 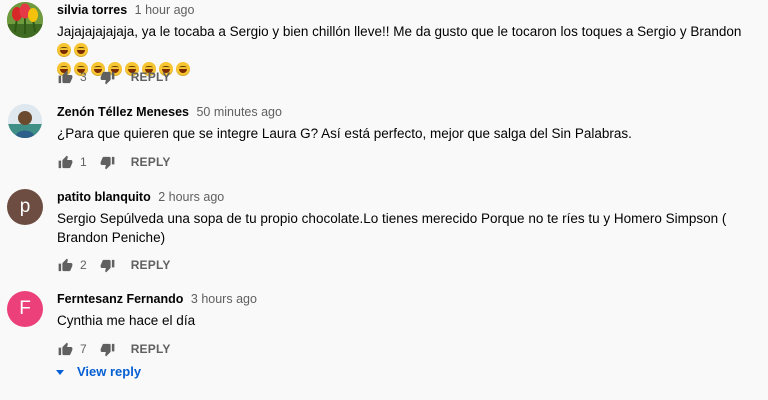 I want to click on comment-author: Zenón Téllez Meneses, so click(x=123, y=112).